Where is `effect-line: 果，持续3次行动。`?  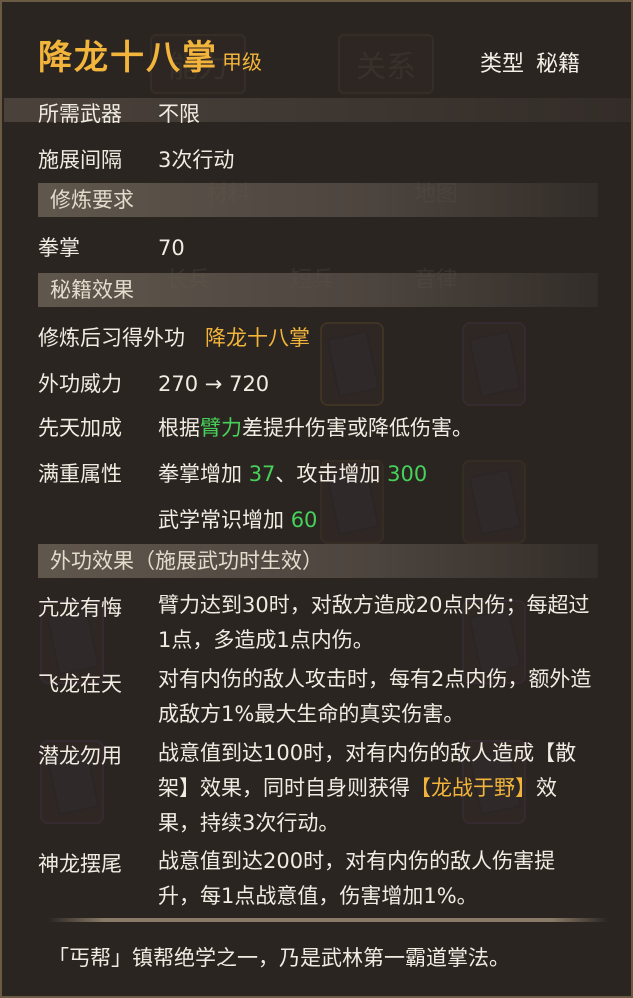 effect-line: 果，持续3次行动。 is located at coordinates (249, 823).